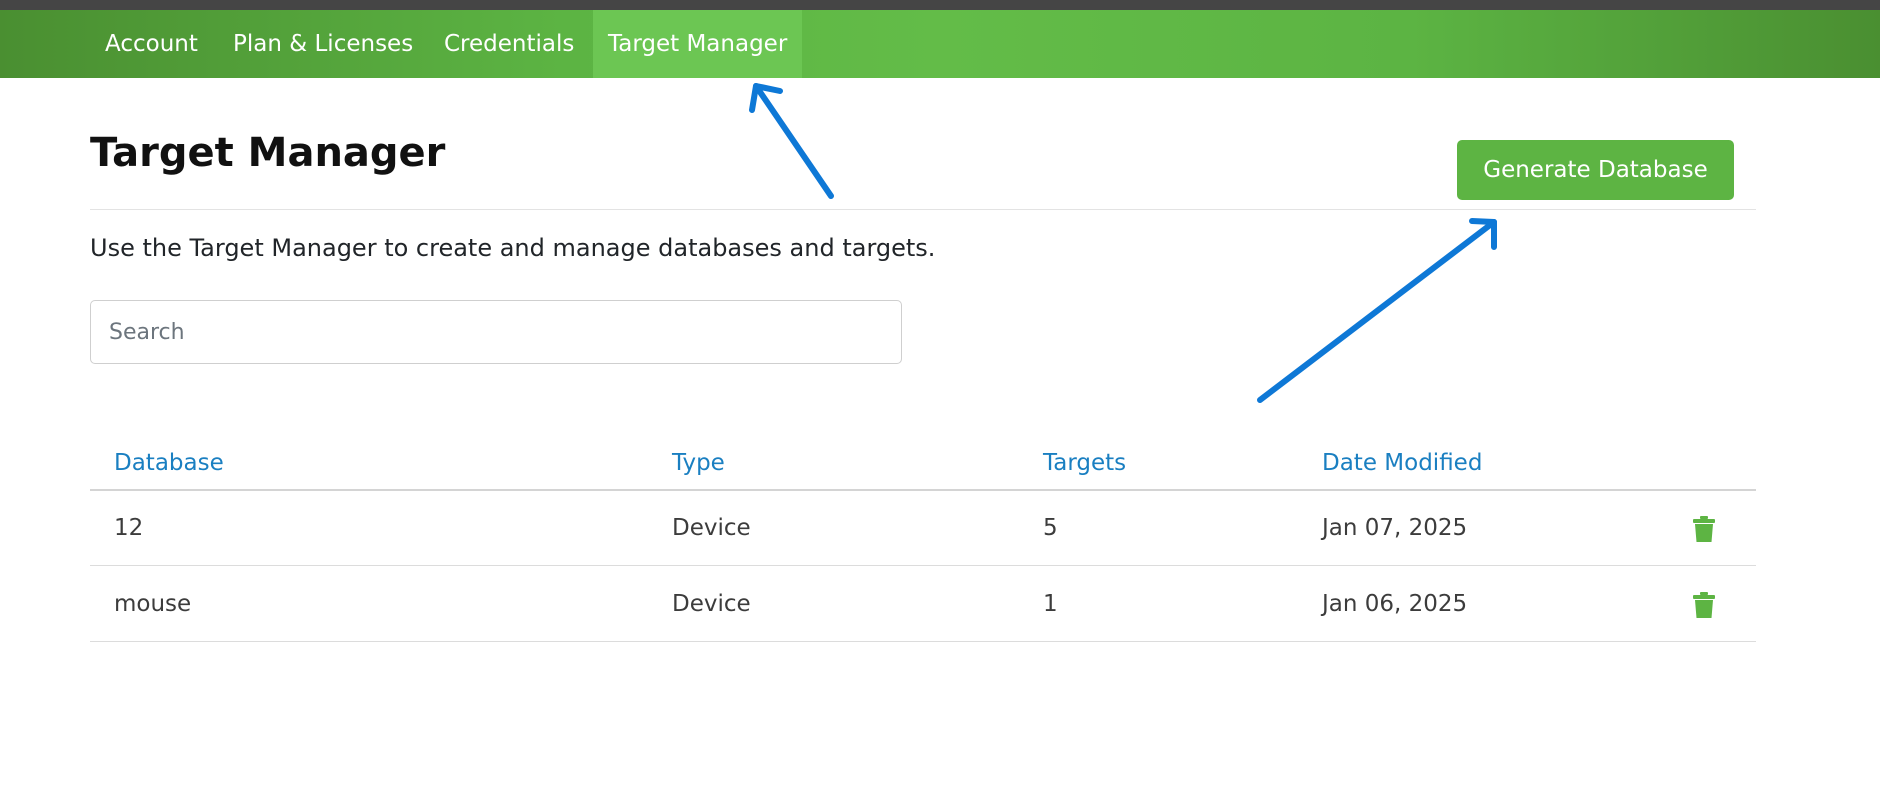  What do you see at coordinates (128, 528) in the screenshot?
I see `cell-database: 12` at bounding box center [128, 528].